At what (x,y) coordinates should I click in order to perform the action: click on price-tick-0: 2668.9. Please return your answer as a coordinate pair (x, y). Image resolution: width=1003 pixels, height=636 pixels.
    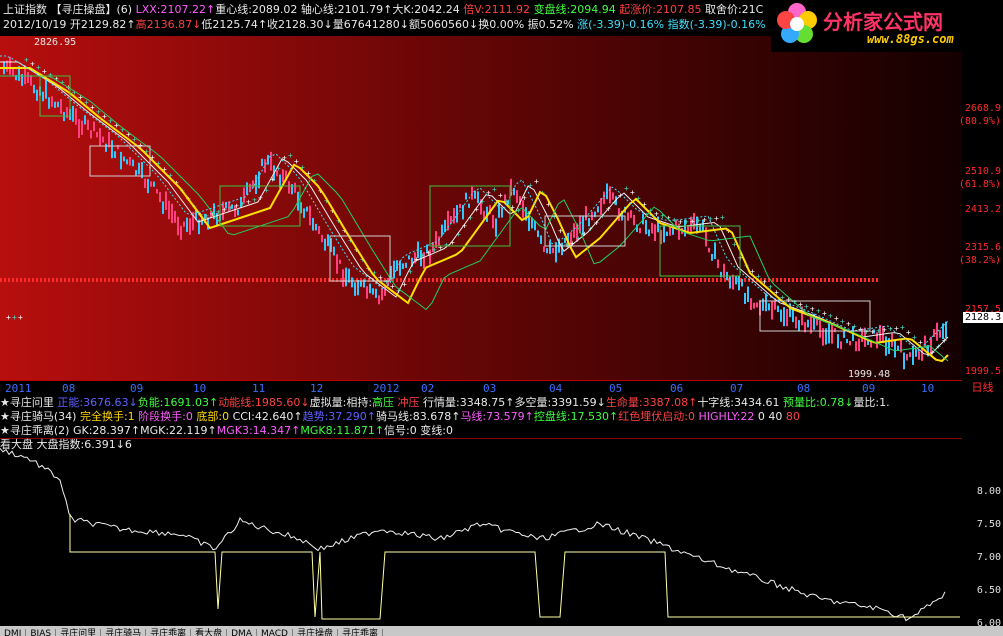
    Looking at the image, I should click on (982, 108).